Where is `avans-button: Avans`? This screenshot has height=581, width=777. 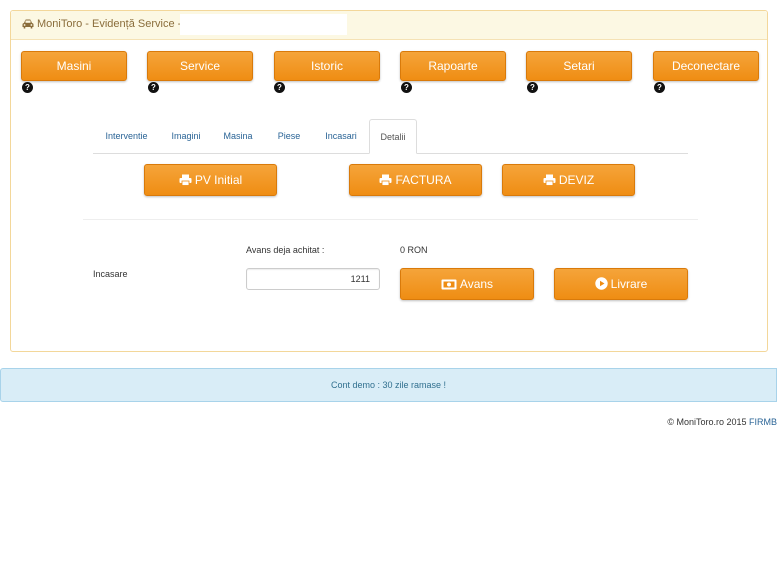 avans-button: Avans is located at coordinates (467, 284).